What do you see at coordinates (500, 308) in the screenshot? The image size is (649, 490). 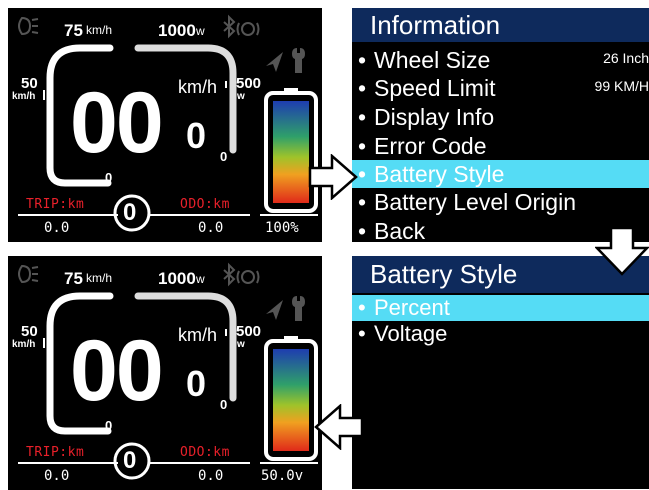 I see `menu-item-percent: • Percent` at bounding box center [500, 308].